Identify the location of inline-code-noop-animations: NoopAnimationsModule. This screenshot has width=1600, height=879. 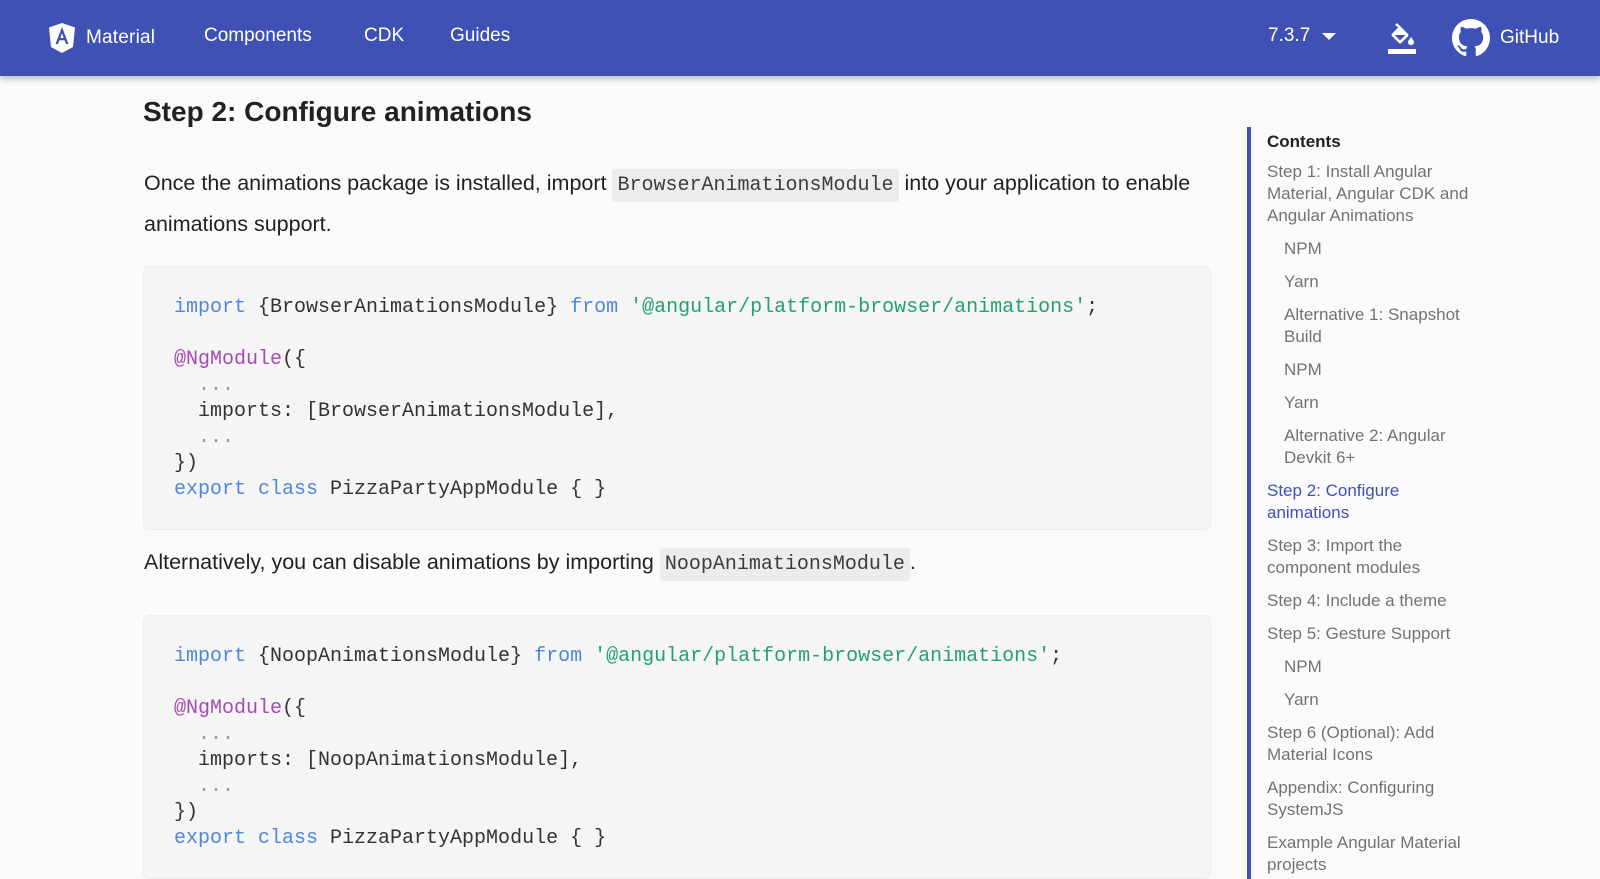
(784, 564).